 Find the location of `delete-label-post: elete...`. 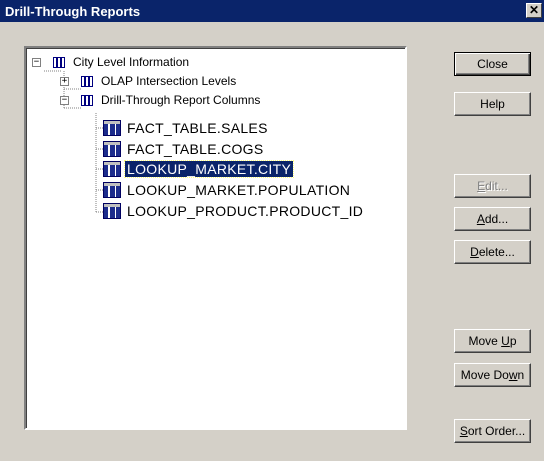

delete-label-post: elete... is located at coordinates (496, 251).